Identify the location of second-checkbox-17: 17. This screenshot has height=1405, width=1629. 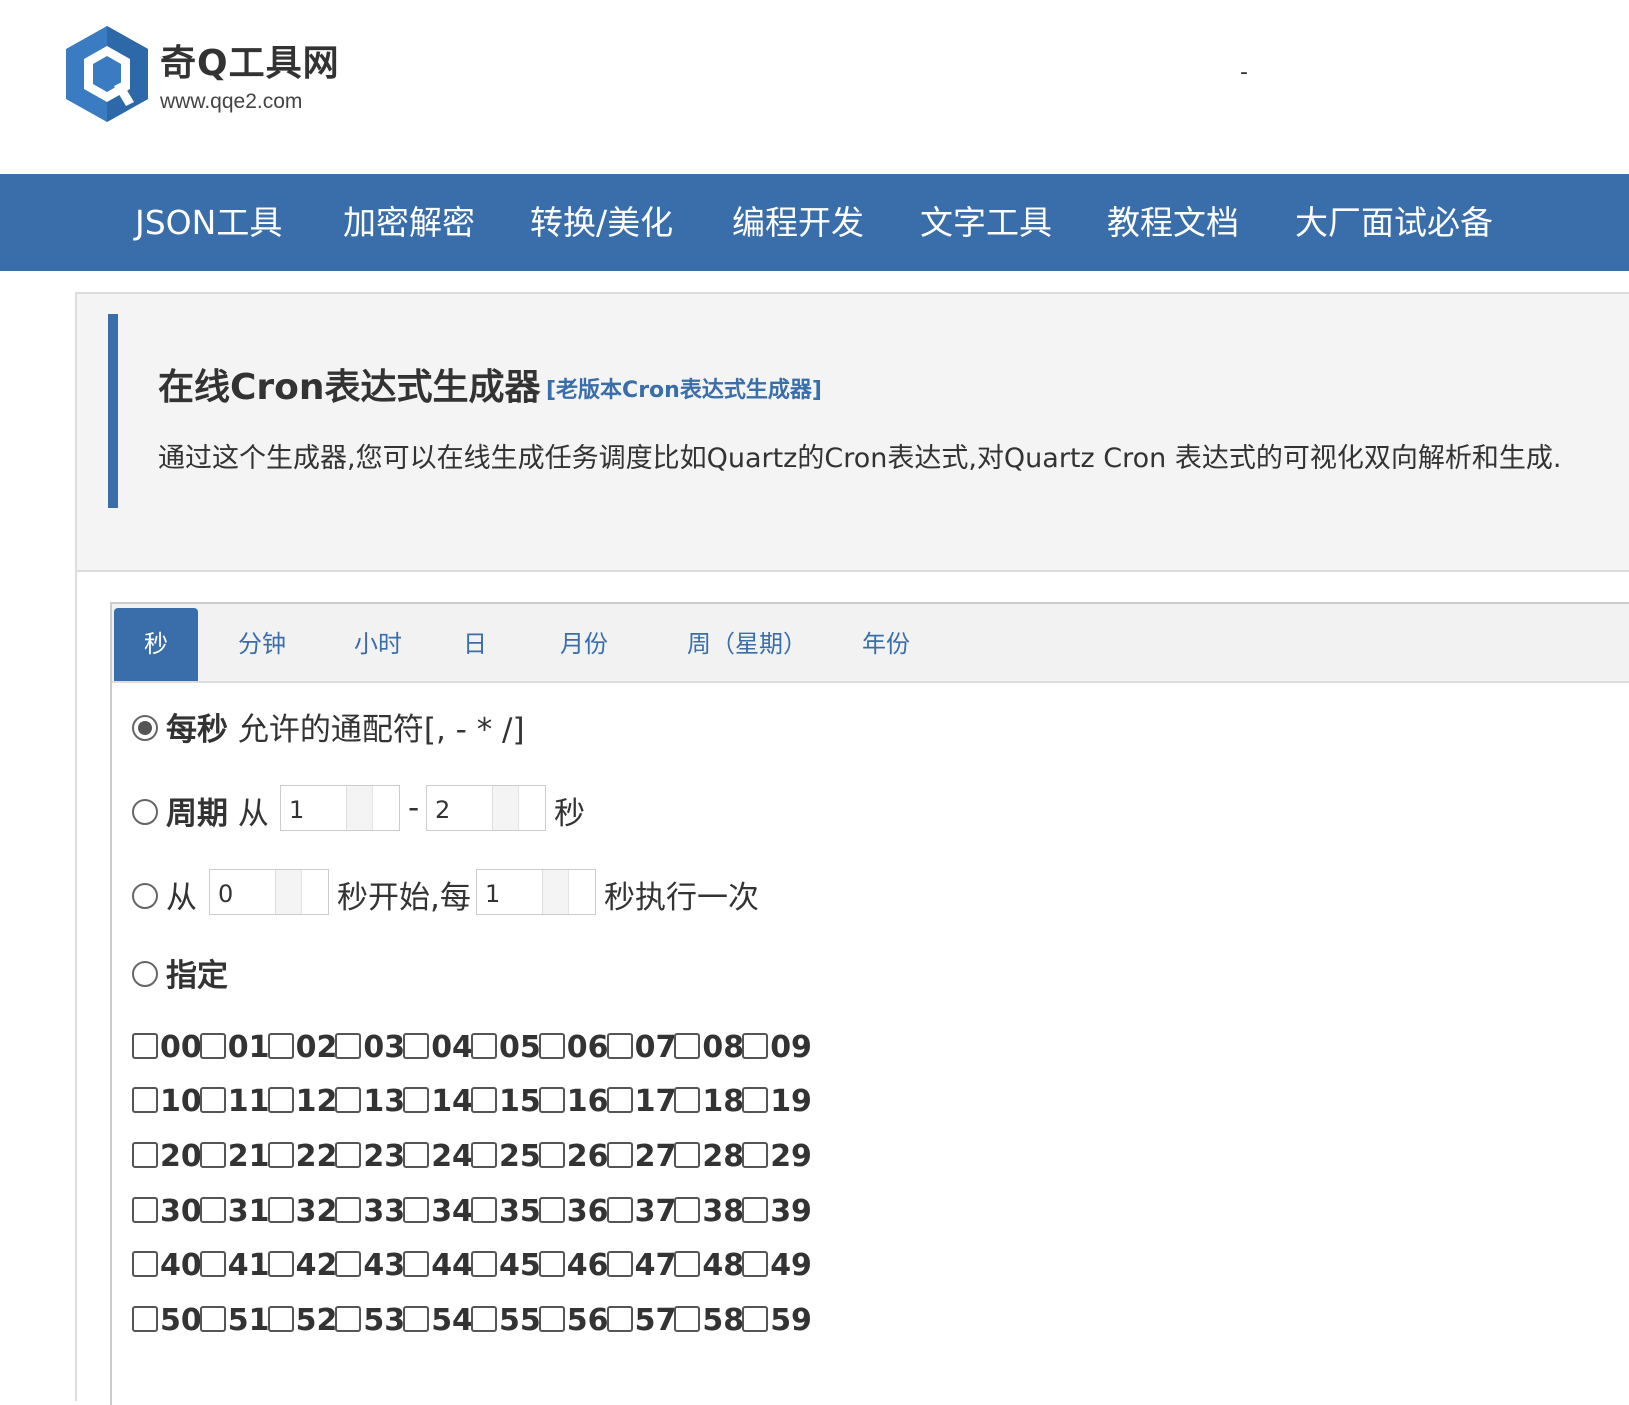
(641, 1104).